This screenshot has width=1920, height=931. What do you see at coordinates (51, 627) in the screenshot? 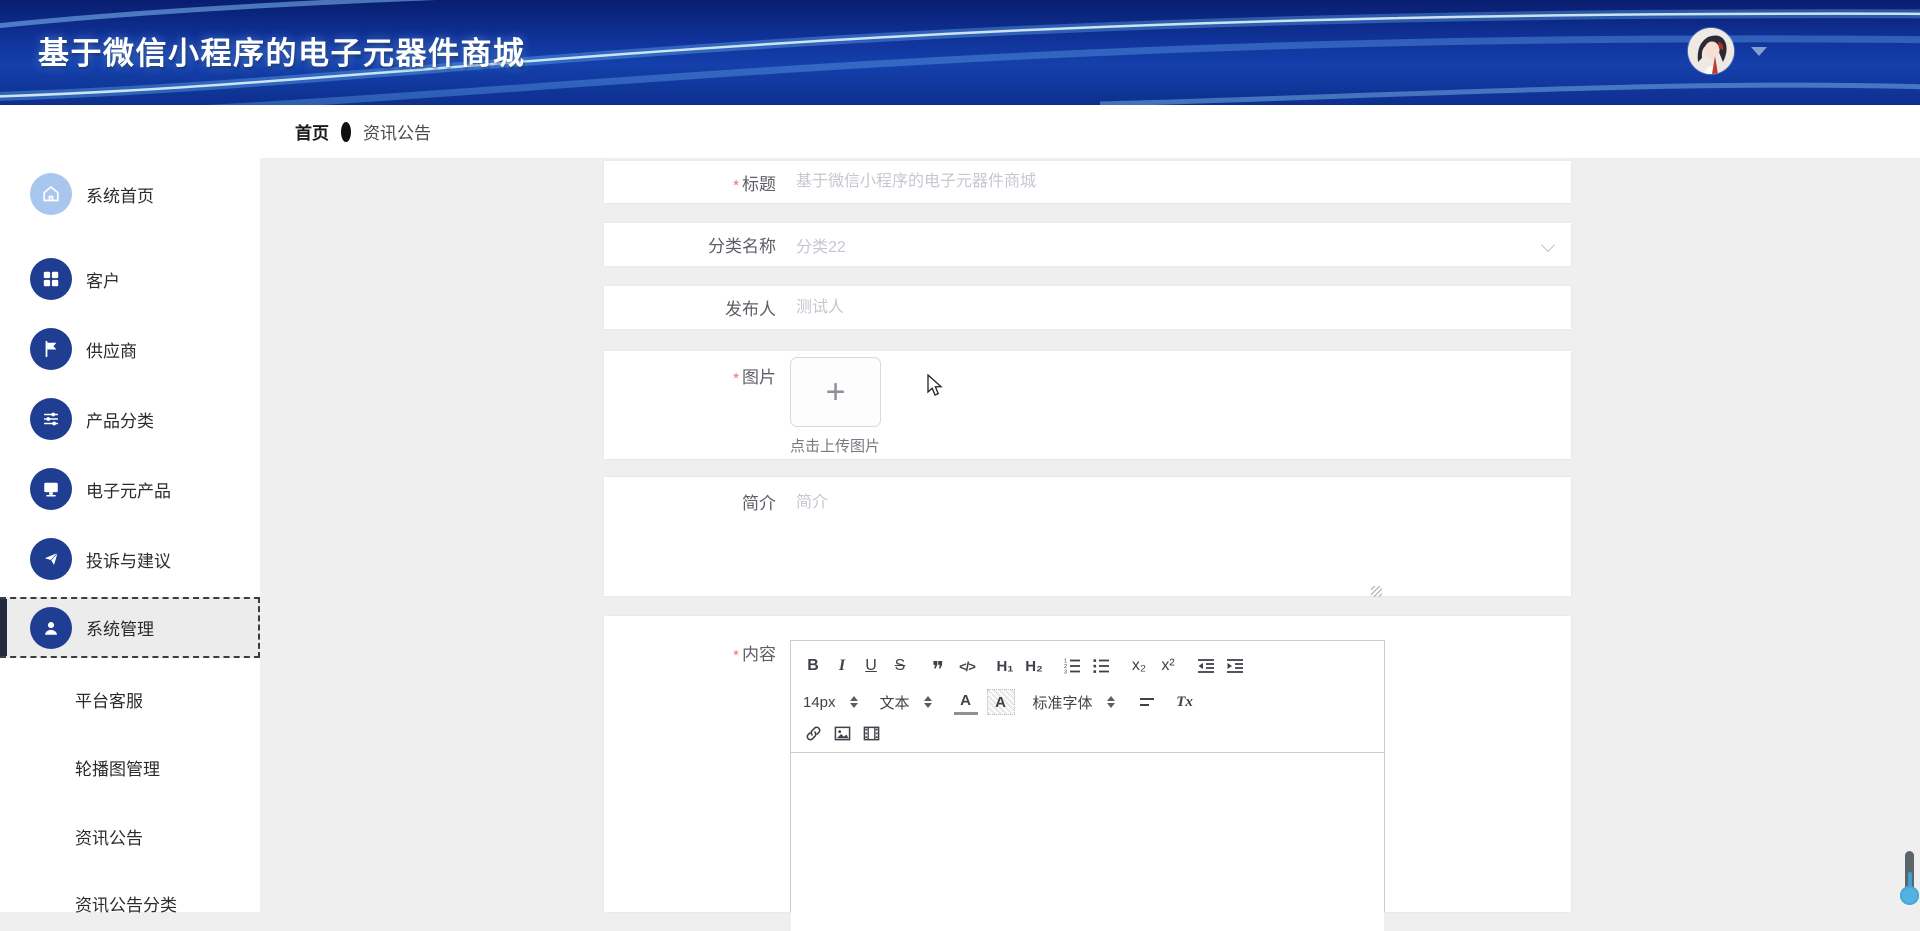
I see `user-icon` at bounding box center [51, 627].